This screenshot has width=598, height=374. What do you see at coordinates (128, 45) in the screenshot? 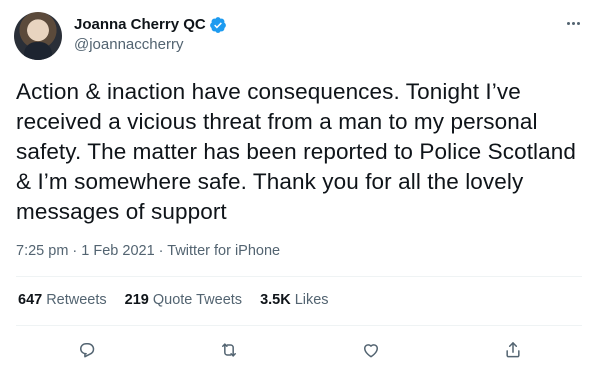
I see `author-handle: @joannaccherry` at bounding box center [128, 45].